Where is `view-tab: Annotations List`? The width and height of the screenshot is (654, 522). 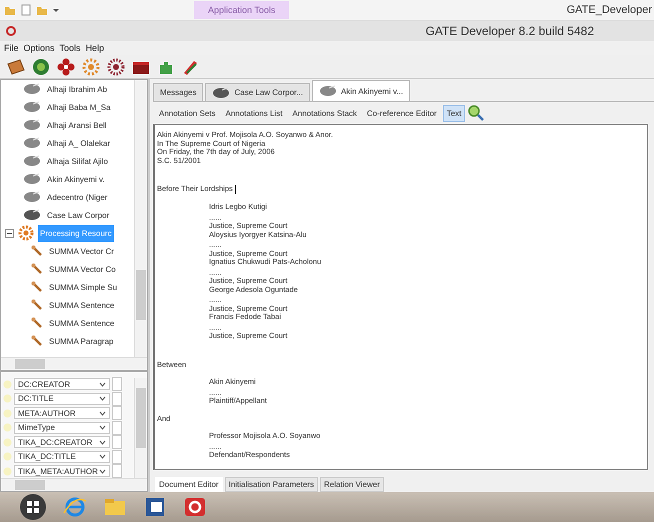
view-tab: Annotations List is located at coordinates (253, 113).